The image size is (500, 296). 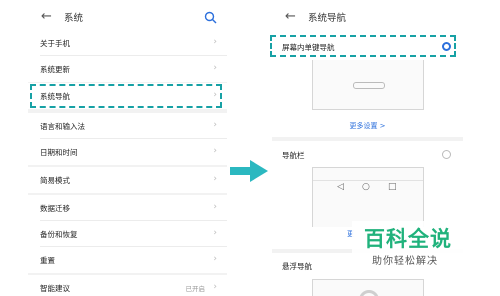 What do you see at coordinates (446, 154) in the screenshot?
I see `radio-unselected-icon` at bounding box center [446, 154].